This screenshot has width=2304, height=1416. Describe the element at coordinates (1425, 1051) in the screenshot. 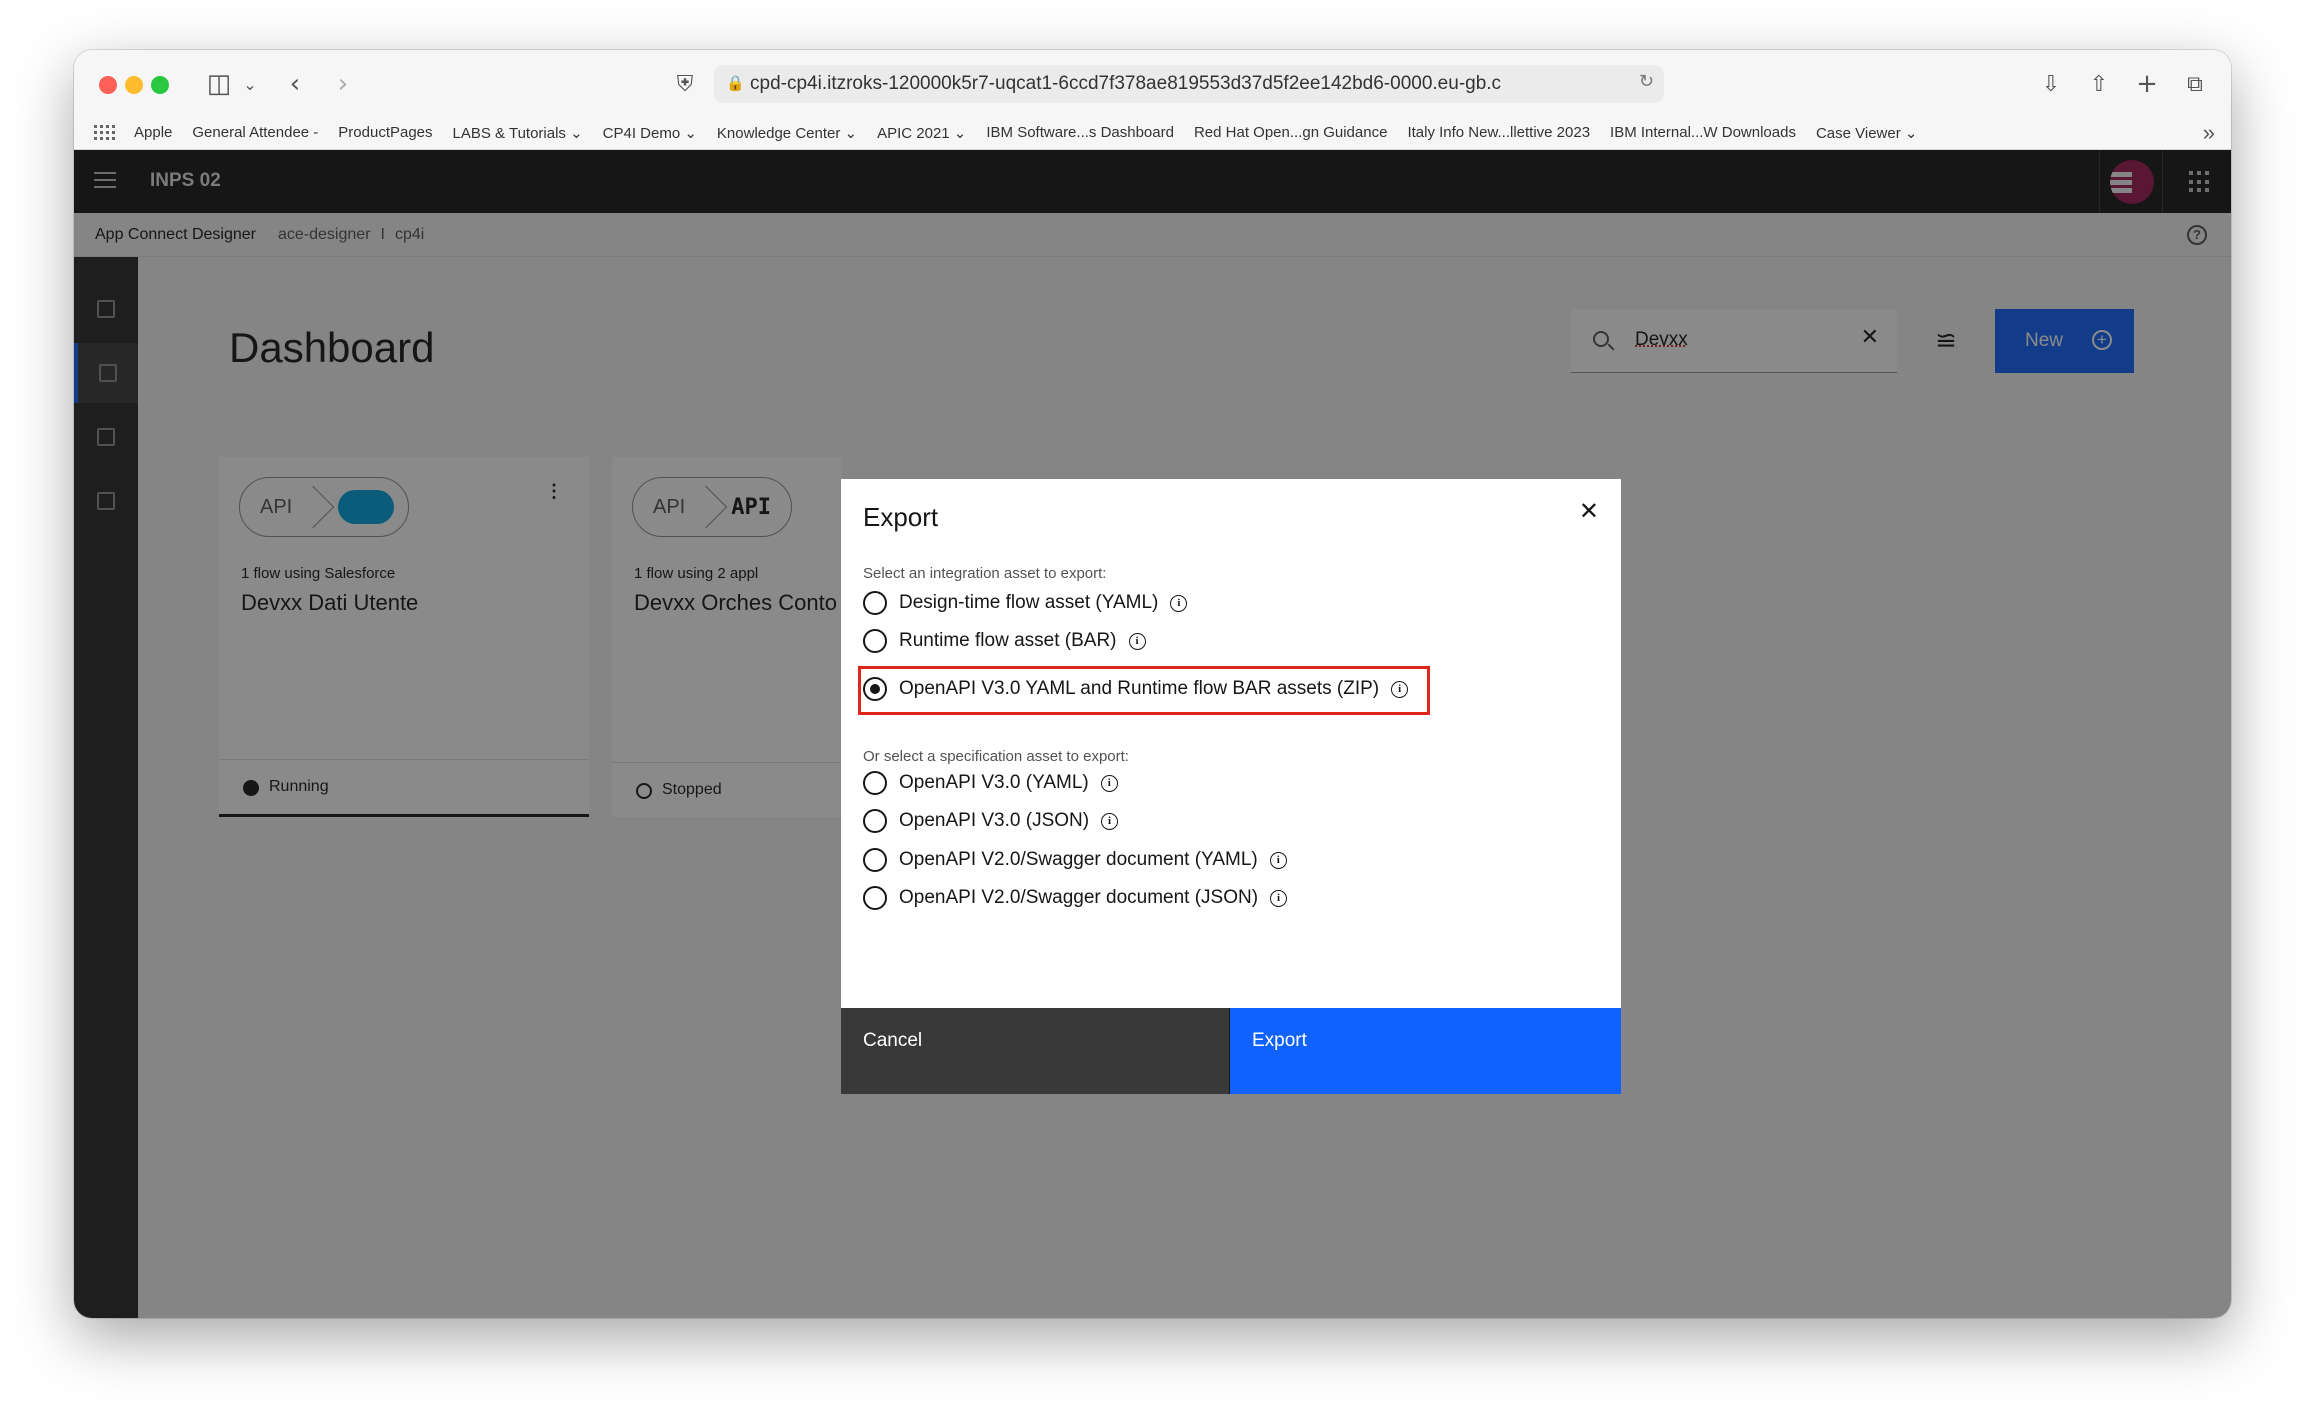

I see `export-button: Export` at that location.